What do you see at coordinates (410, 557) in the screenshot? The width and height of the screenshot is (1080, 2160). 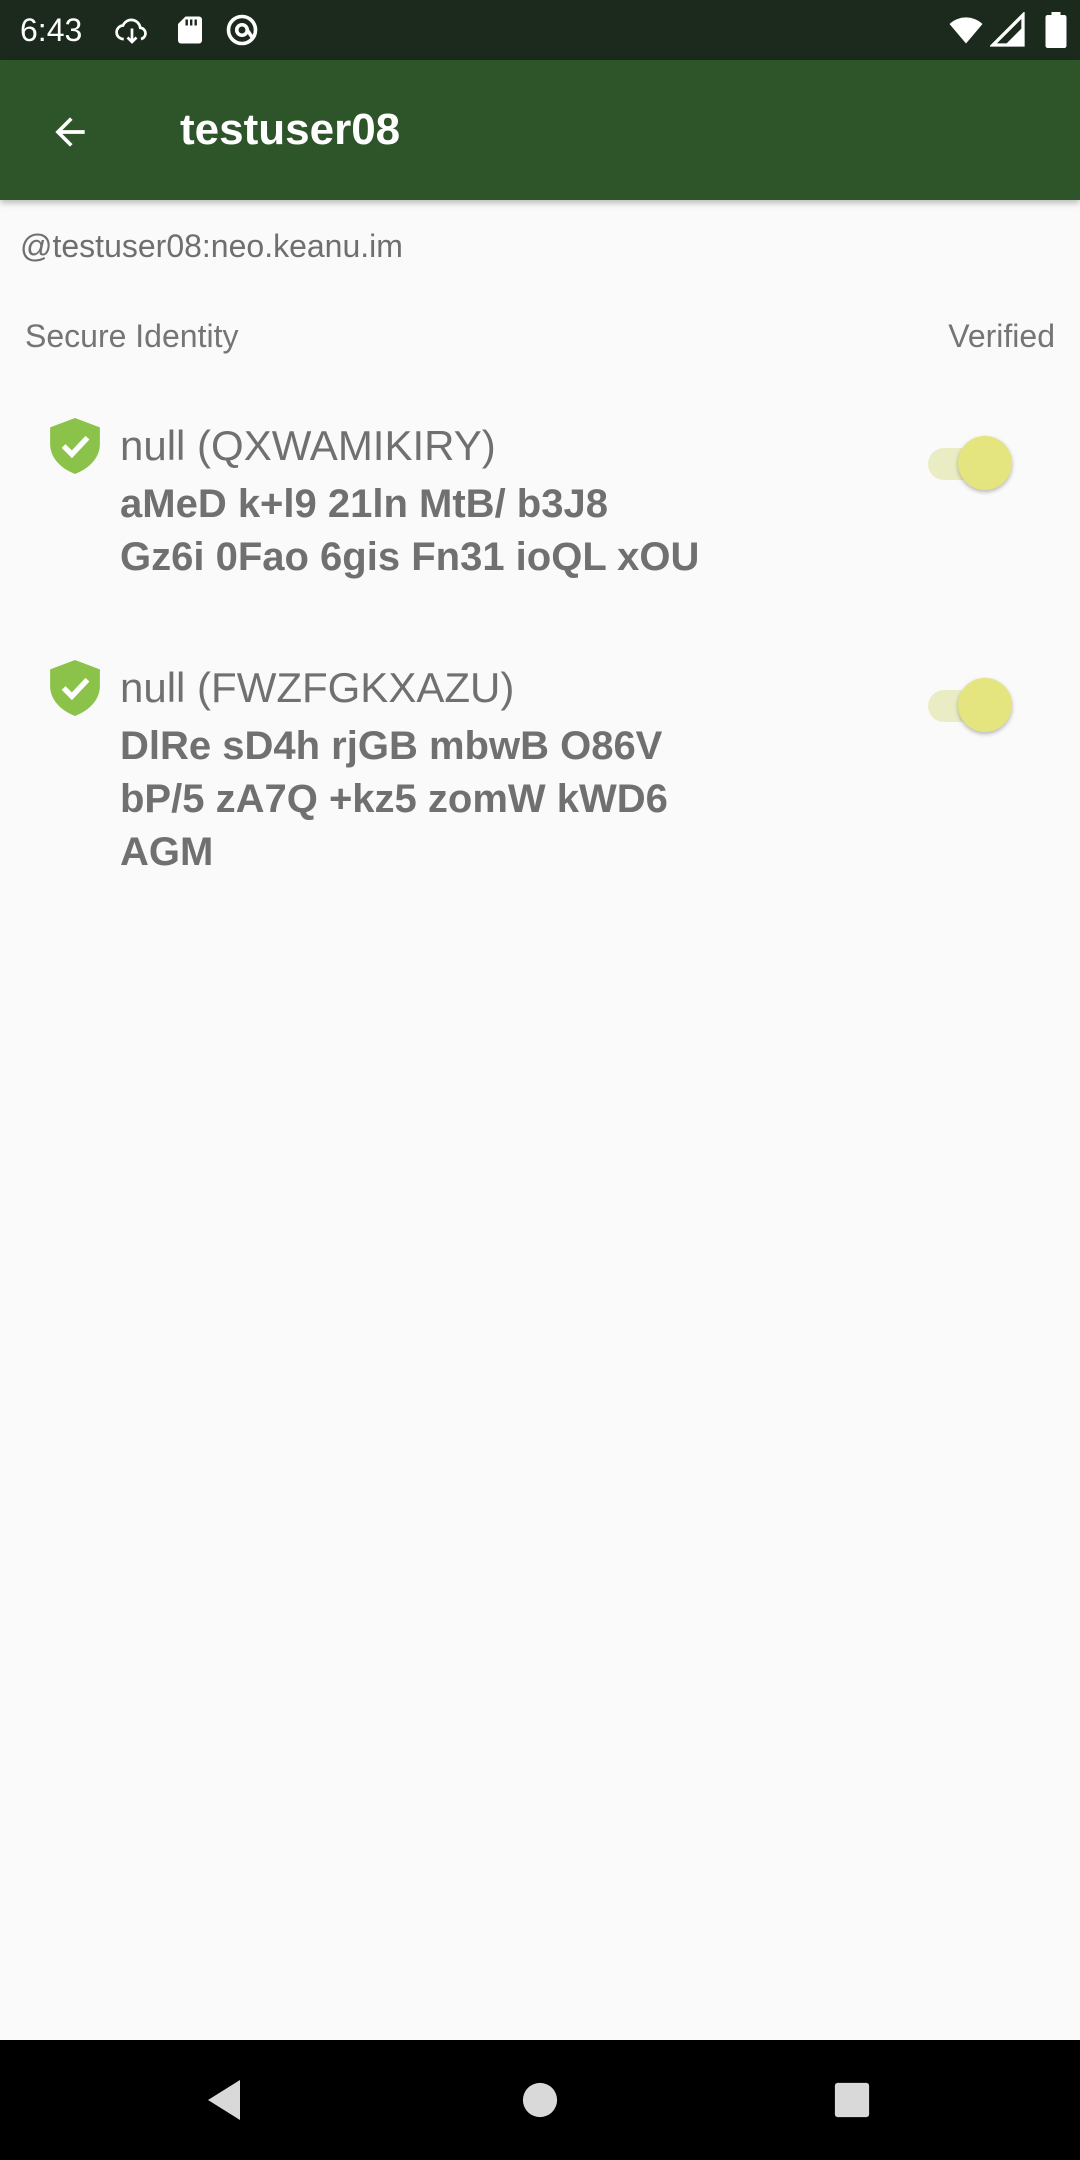 I see `fingerprint-line: Gz6i 0Fao 6gis Fn31 ioQL xOU` at bounding box center [410, 557].